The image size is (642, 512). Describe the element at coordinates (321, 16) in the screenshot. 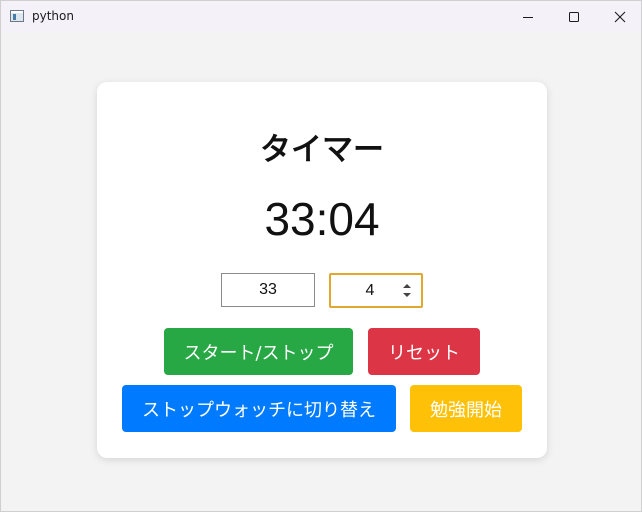

I see `title-bar: python` at that location.